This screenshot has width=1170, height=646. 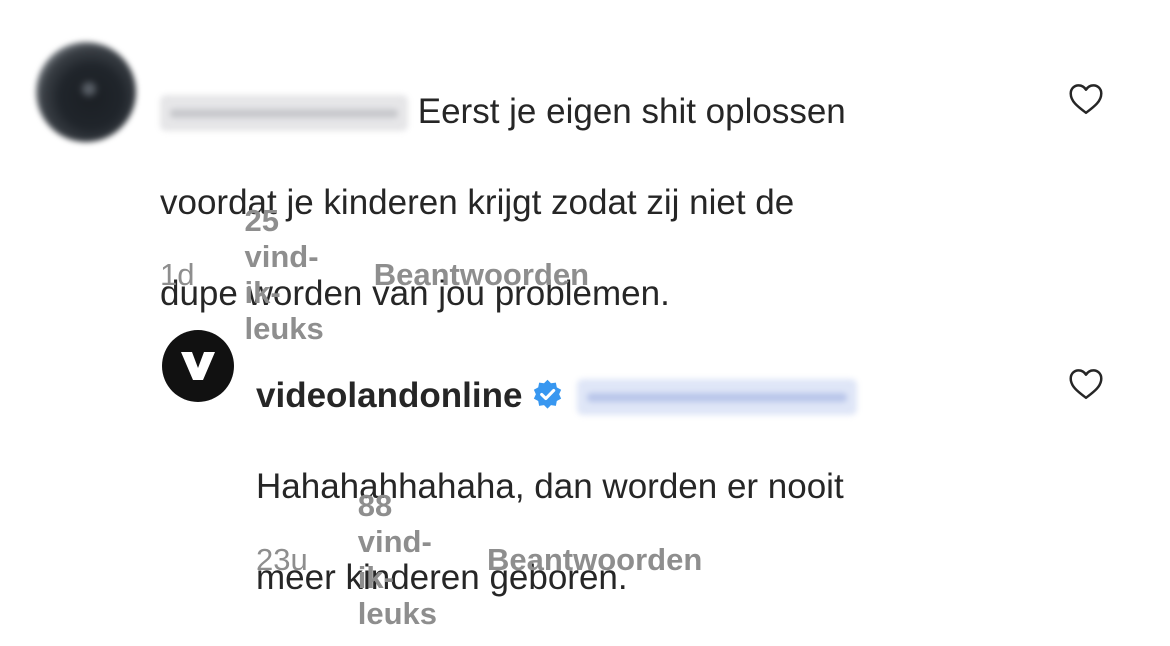 I want to click on reply-header-line: videolandonline, so click(x=646, y=396).